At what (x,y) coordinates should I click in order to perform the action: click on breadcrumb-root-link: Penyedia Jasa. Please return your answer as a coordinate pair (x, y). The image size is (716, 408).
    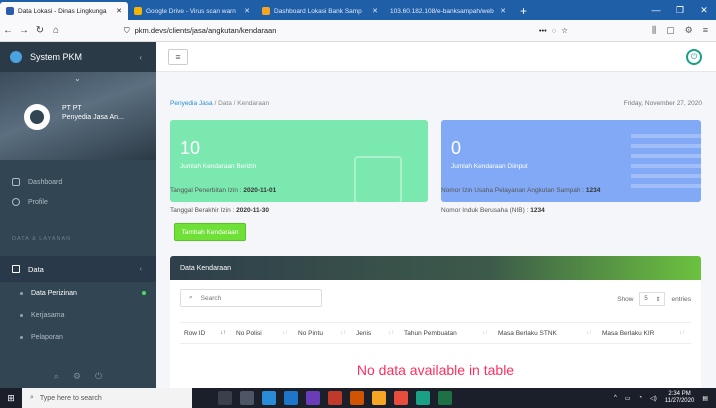
    Looking at the image, I should click on (191, 103).